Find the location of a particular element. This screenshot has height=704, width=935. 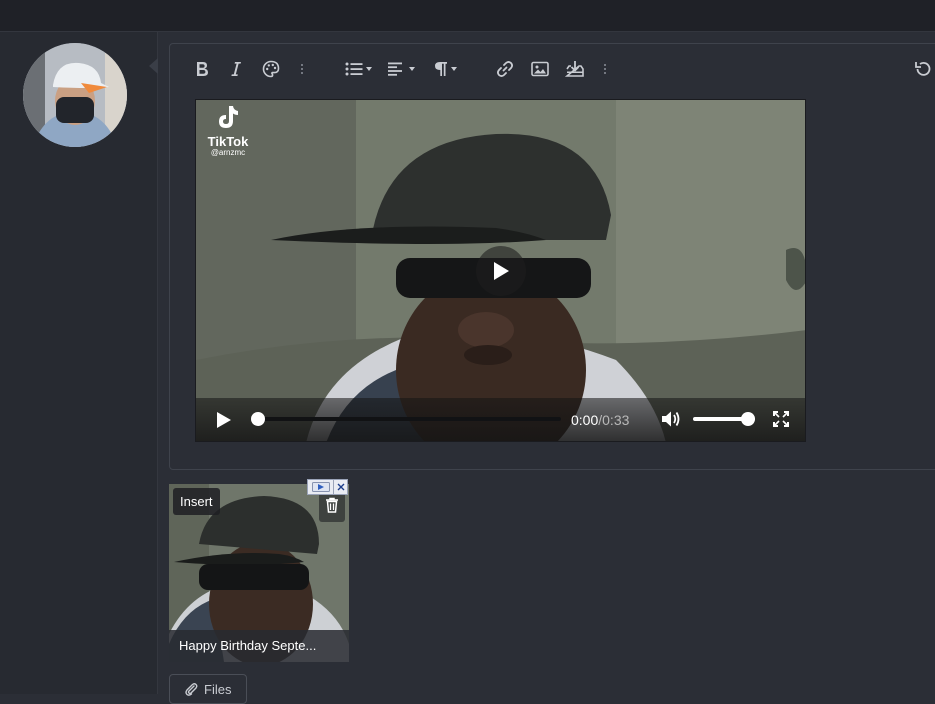

mute-button is located at coordinates (671, 419).